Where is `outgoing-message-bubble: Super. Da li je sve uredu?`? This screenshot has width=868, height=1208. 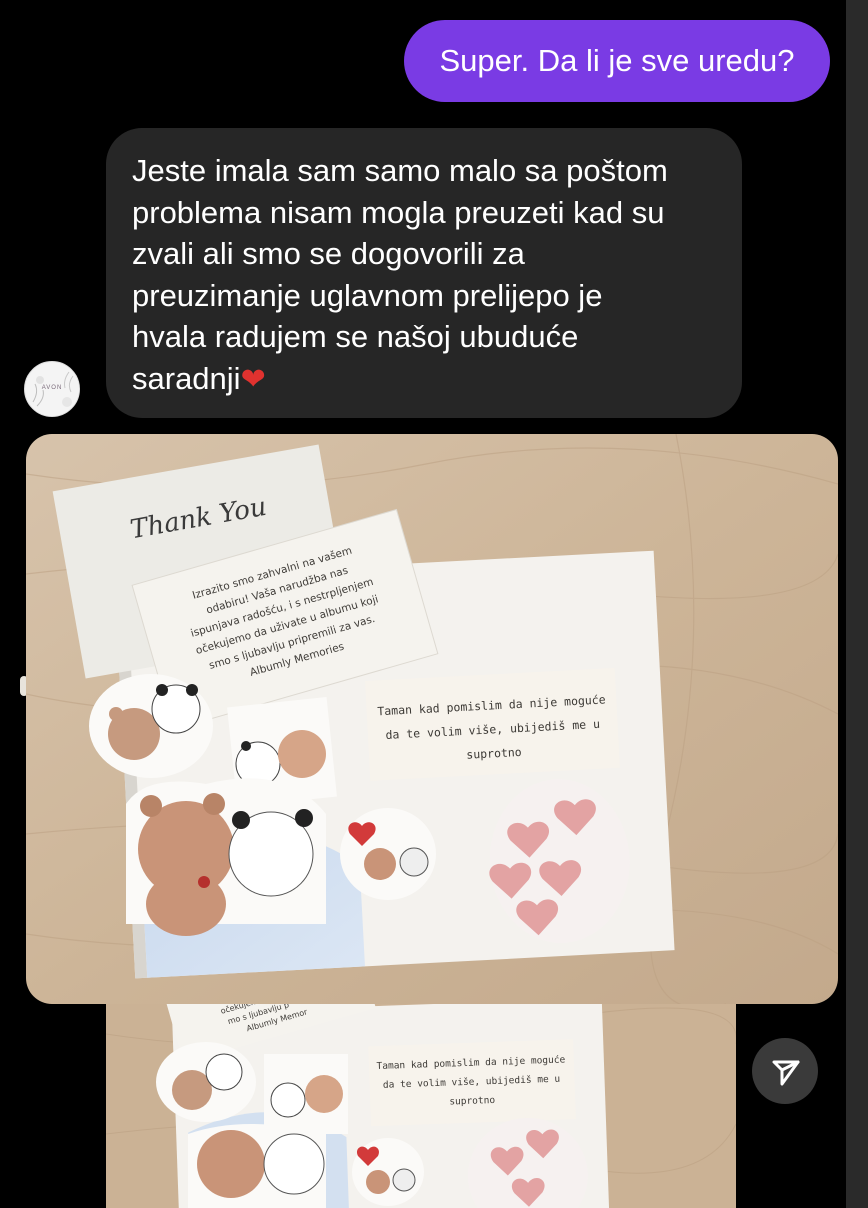 outgoing-message-bubble: Super. Da li je sve uredu? is located at coordinates (617, 61).